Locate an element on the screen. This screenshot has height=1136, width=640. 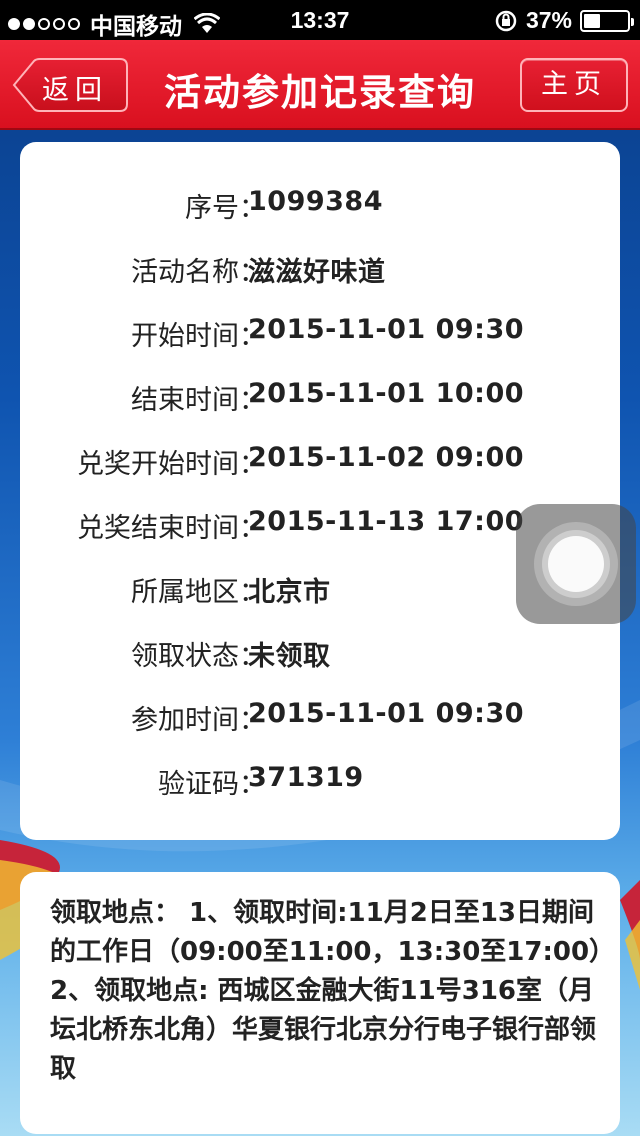
record-row: 领取状态： 未领取 is located at coordinates (320, 654).